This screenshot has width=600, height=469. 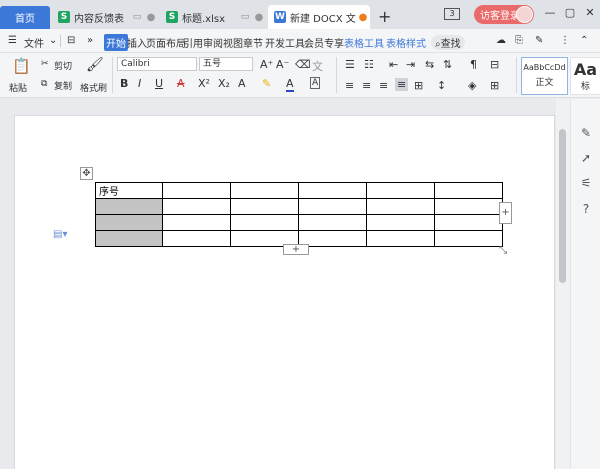 I want to click on cut-icon: ✂, so click(x=45, y=64).